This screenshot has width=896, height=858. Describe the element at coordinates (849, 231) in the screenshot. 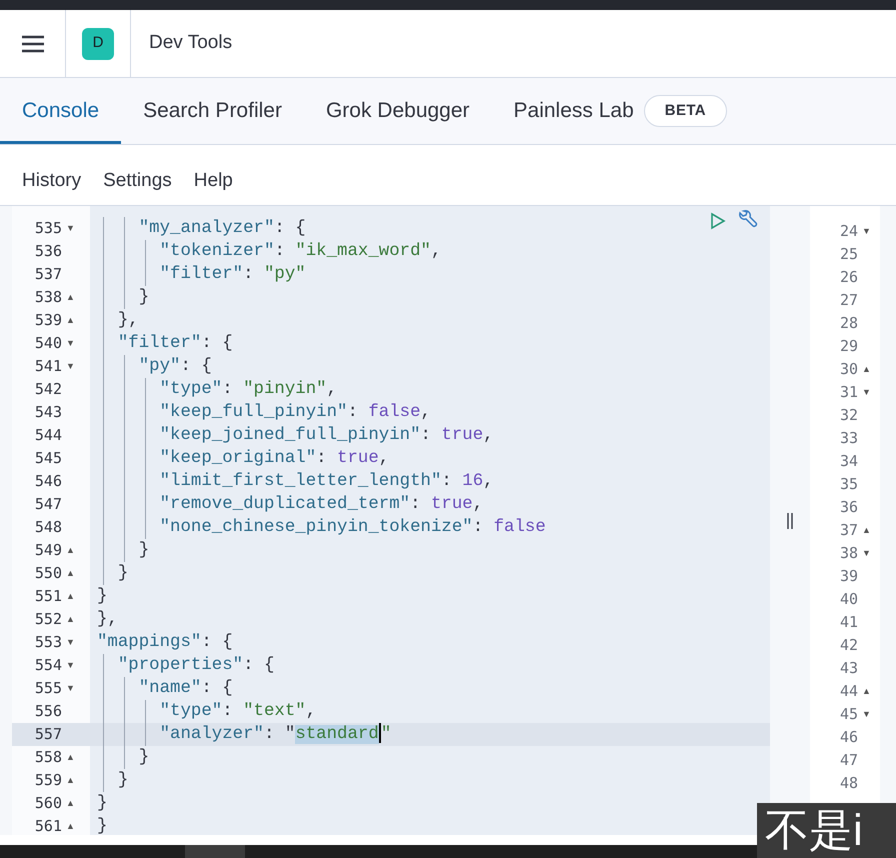

I see `line-number: 24` at that location.